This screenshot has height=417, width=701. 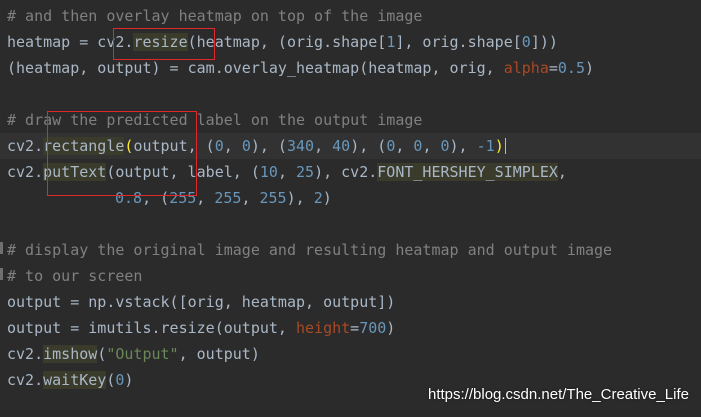 I want to click on code-token: 1, so click(x=391, y=42).